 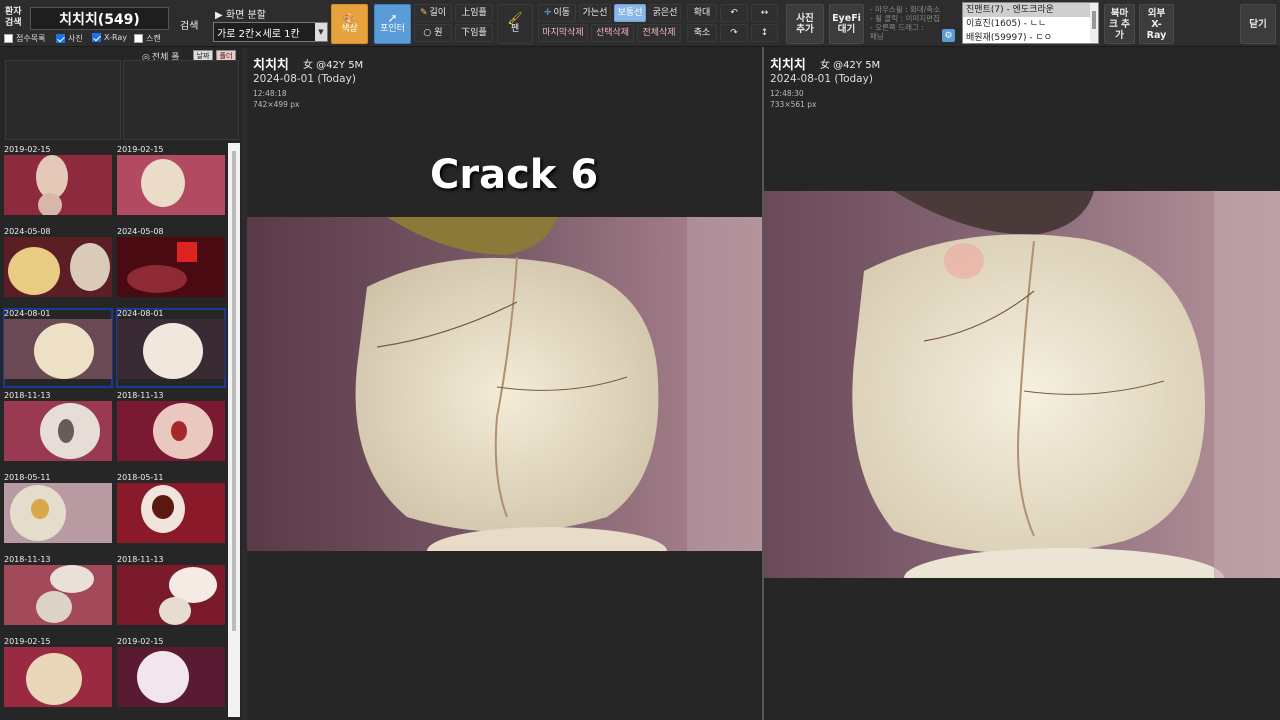 What do you see at coordinates (13, 17) in the screenshot?
I see `patient-search-label: 환자 검색` at bounding box center [13, 17].